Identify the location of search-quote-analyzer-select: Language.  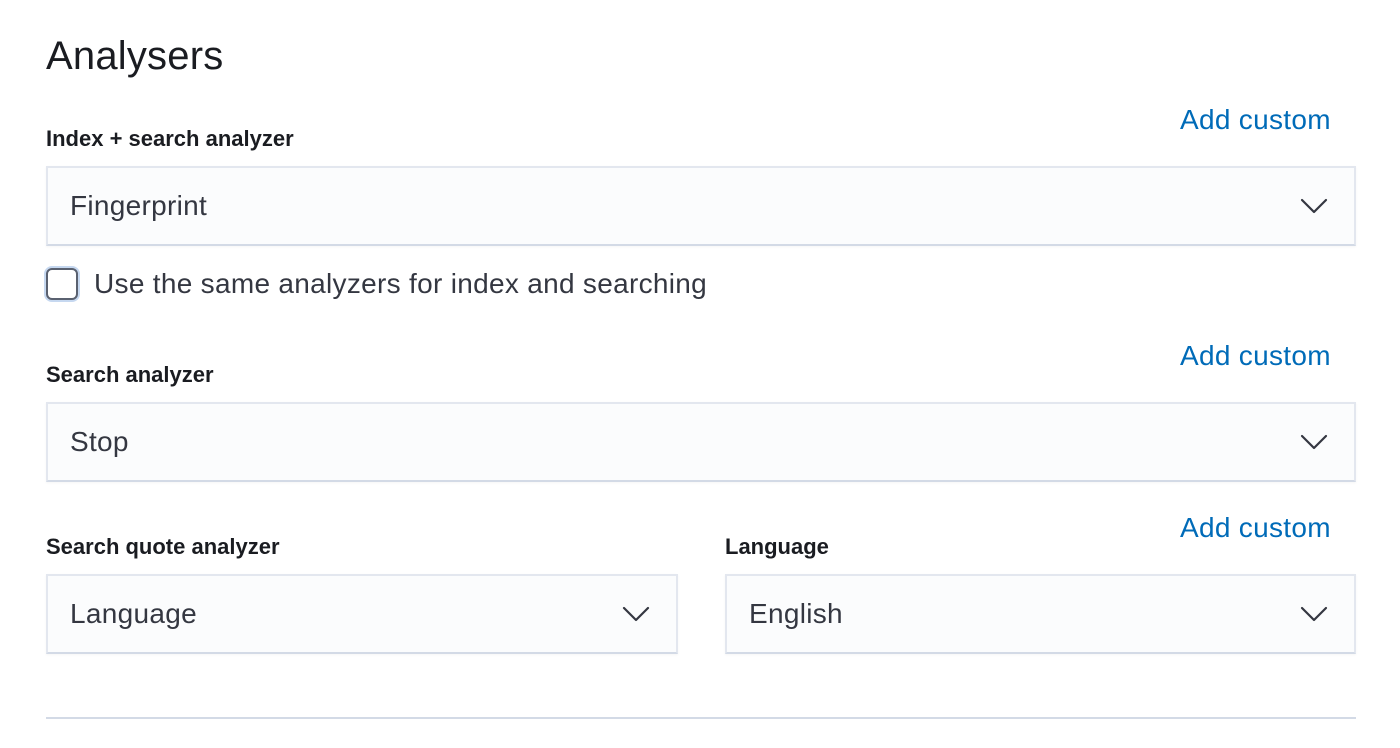
(362, 614).